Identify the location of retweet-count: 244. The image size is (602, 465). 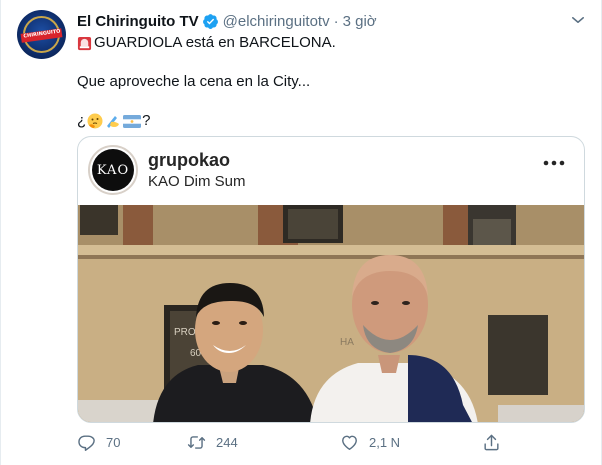
(227, 442).